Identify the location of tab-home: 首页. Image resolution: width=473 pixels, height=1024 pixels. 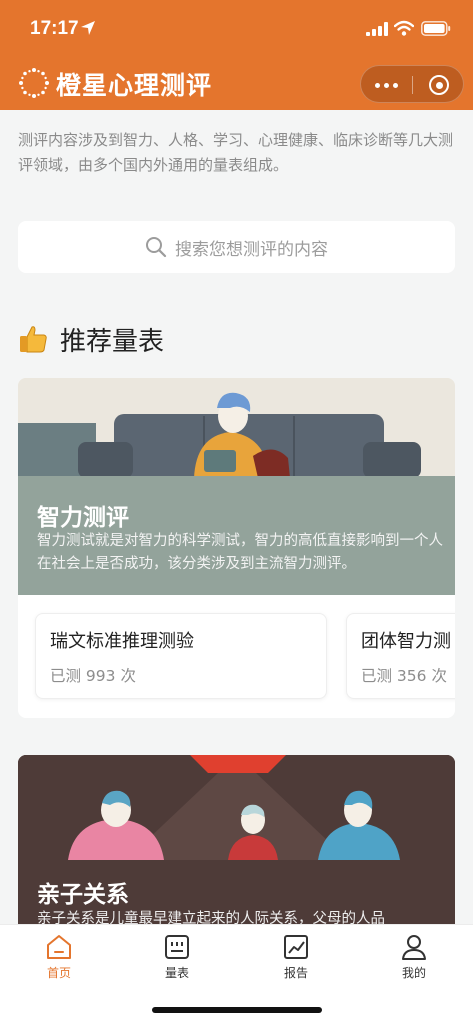
(59, 959).